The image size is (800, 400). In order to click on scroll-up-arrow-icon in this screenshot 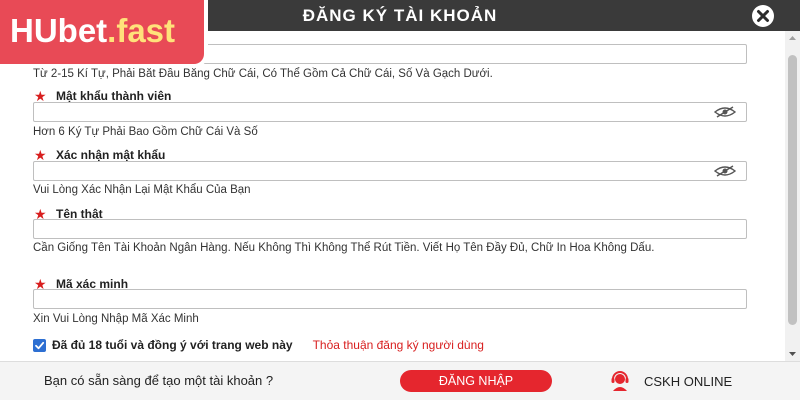, I will do `click(792, 38)`.